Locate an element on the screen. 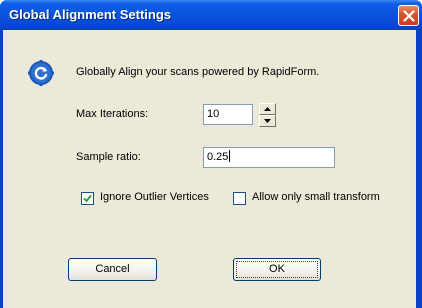  cancel-button-label: Cancel is located at coordinates (112, 269).